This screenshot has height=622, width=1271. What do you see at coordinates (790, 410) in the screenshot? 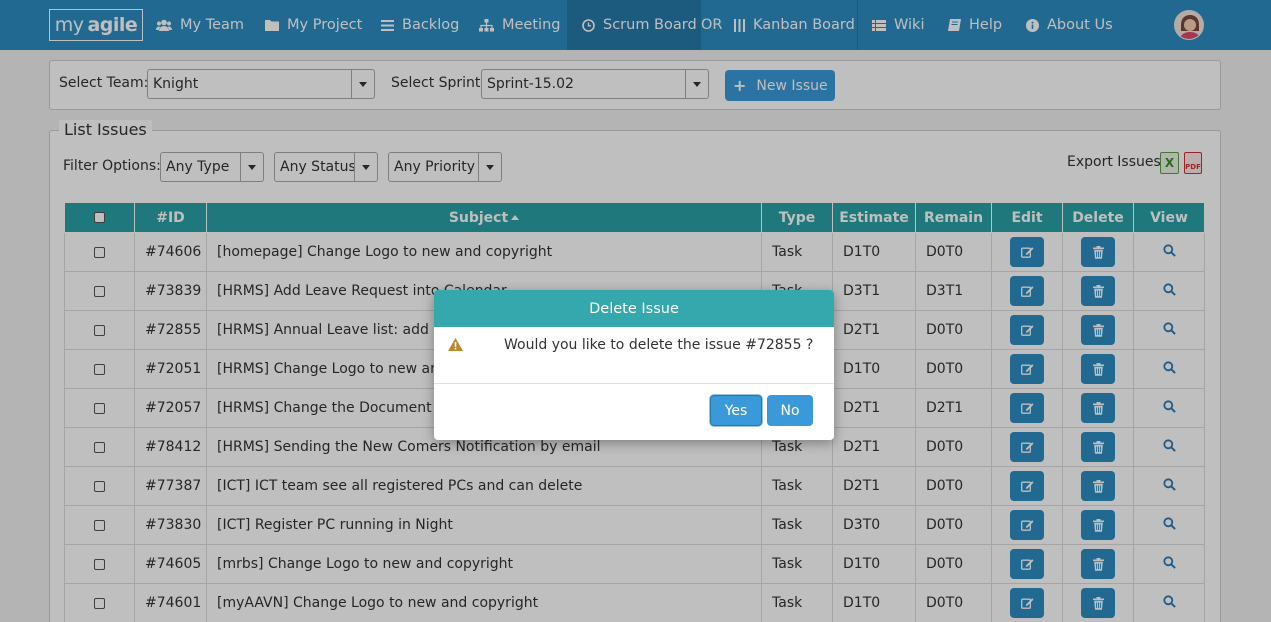
I see `no-button: No` at bounding box center [790, 410].